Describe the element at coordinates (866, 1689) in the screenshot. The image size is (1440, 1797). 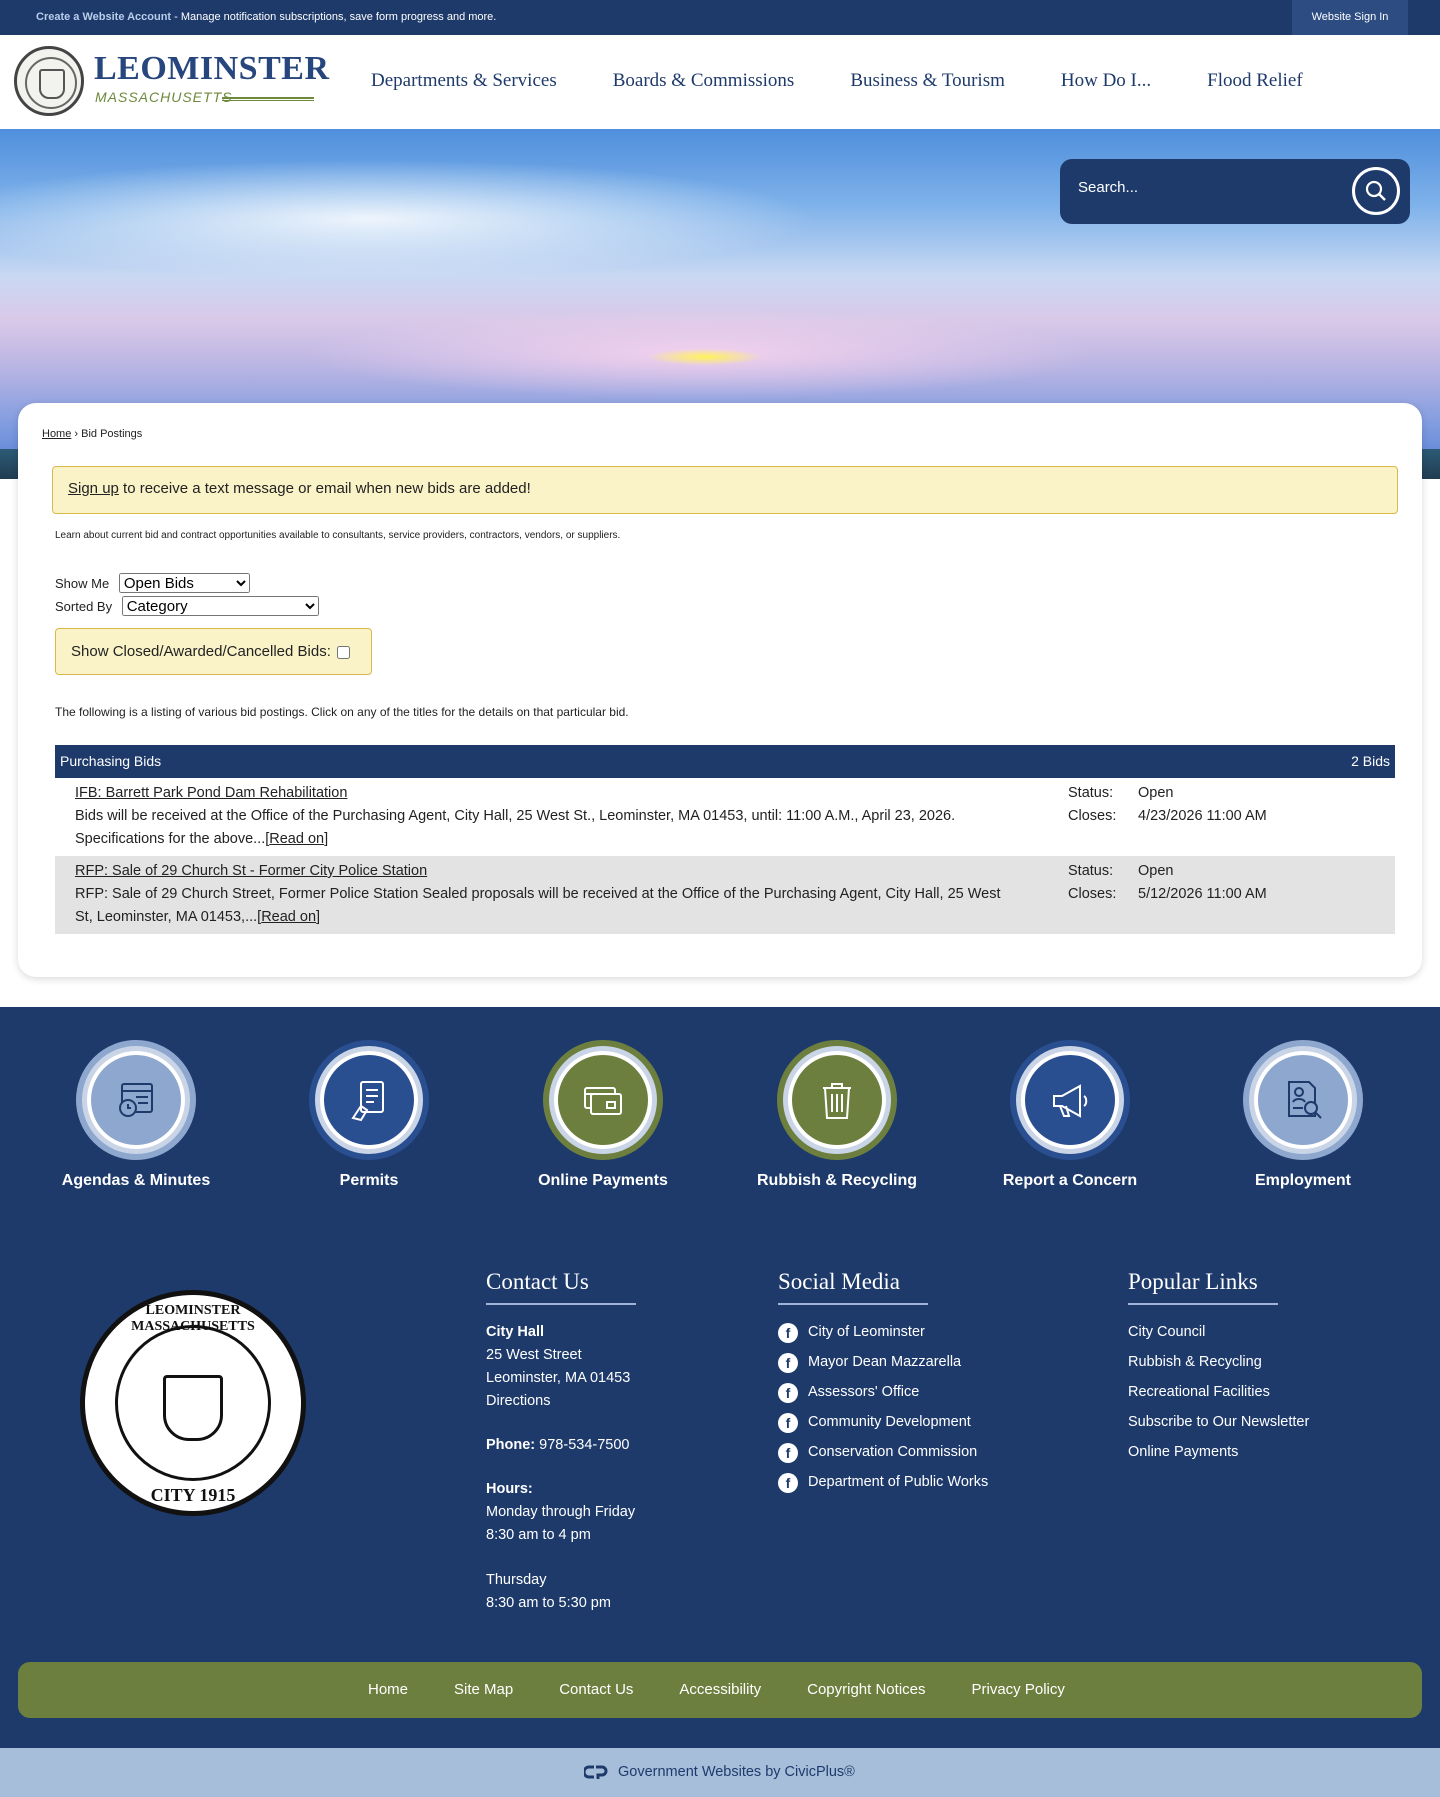
I see `footer-nav-copyright: Copyright Notices` at that location.